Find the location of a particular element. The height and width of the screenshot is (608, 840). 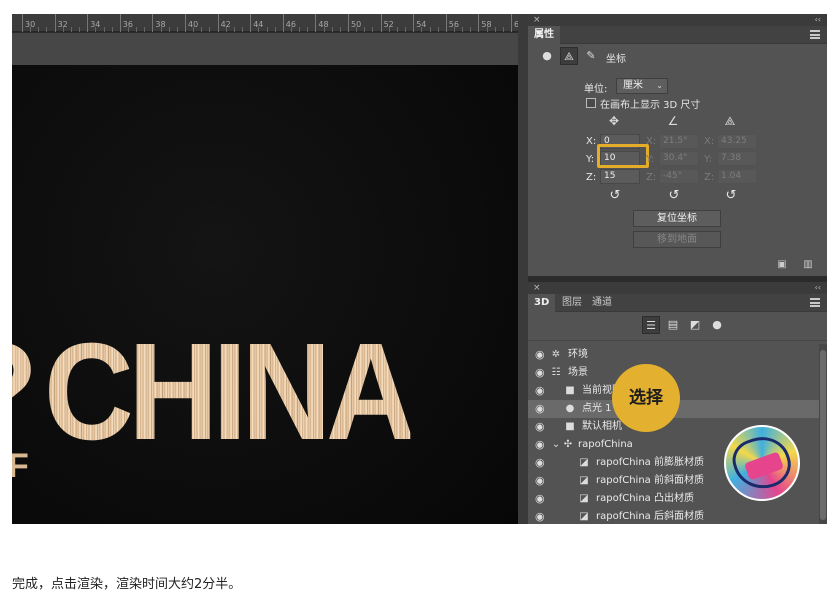

scale-y-field: 7.38 is located at coordinates (737, 158).